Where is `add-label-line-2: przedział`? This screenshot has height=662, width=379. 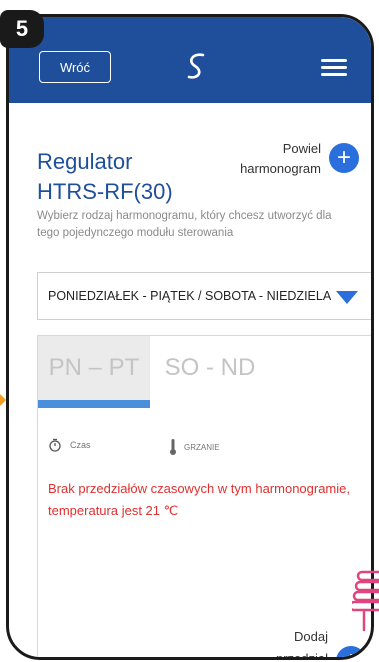
add-label-line-2: przedział is located at coordinates (301, 655).